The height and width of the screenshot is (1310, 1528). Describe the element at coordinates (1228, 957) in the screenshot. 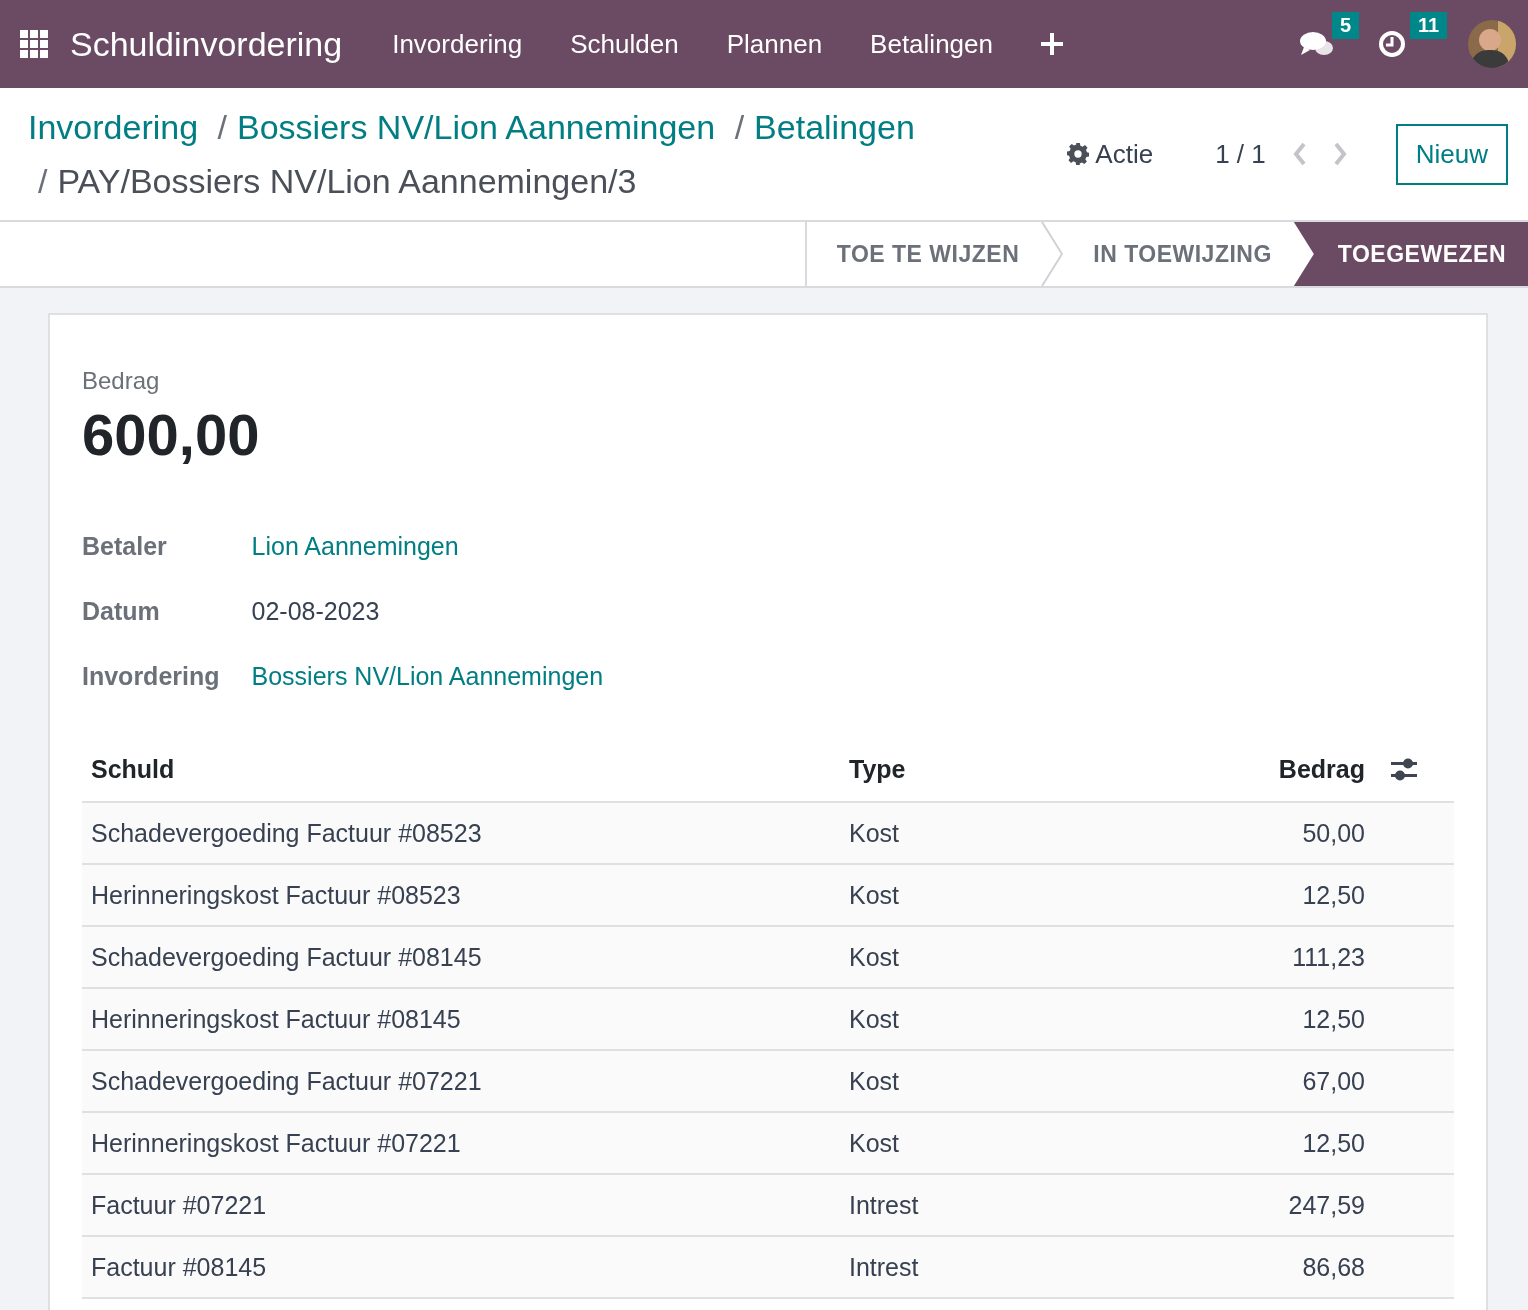

I see `table-cell: 111,23` at that location.